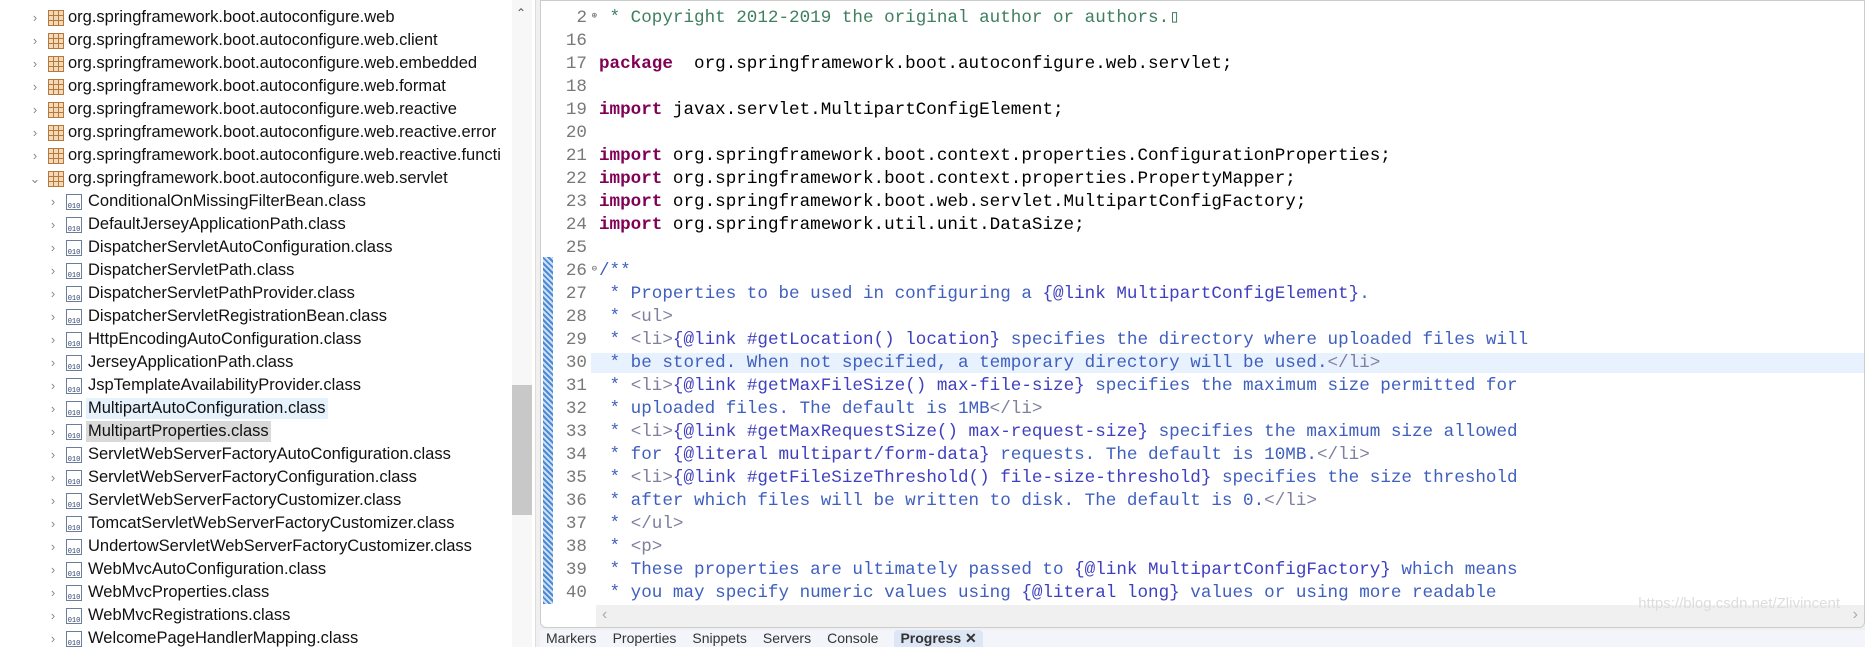  Describe the element at coordinates (1855, 615) in the screenshot. I see `scroll-right-icon: ›` at that location.